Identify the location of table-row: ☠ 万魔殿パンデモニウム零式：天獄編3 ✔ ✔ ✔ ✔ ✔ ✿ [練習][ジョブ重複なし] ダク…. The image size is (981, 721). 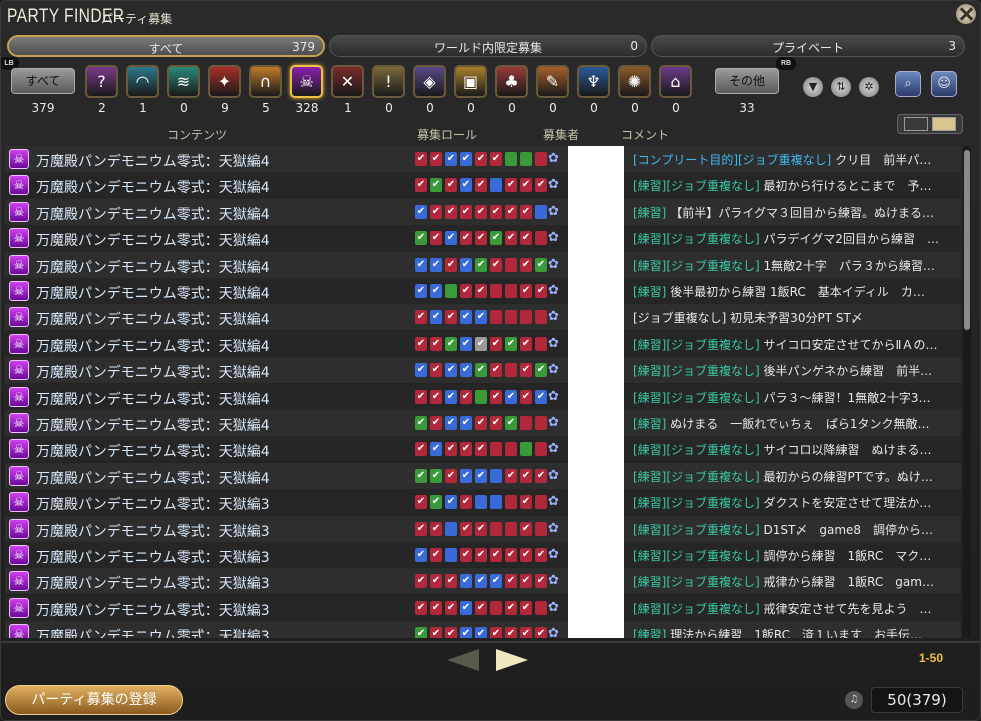
(483, 502).